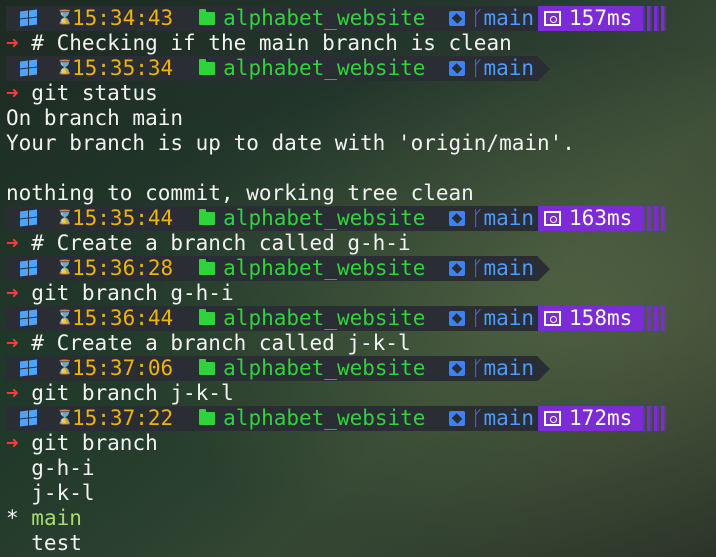 The width and height of the screenshot is (716, 557). Describe the element at coordinates (361, 343) in the screenshot. I see `command-line: ➜ # Create a branch called j-k-l` at that location.